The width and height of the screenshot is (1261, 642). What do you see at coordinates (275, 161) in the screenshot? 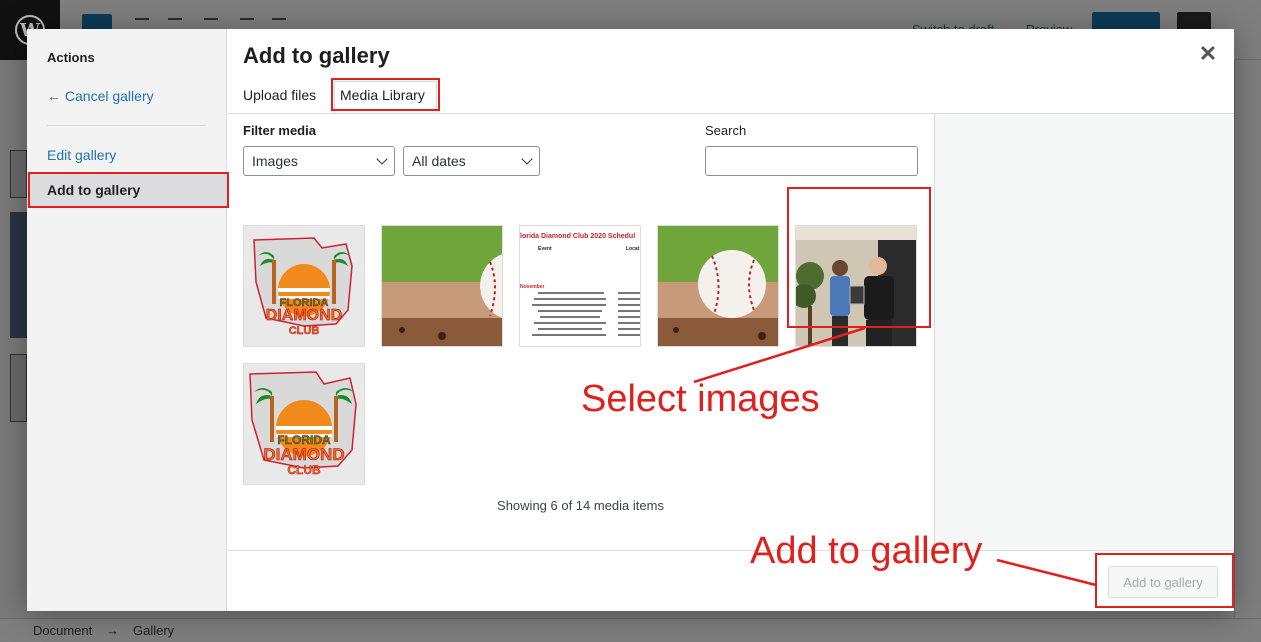
I see `media-type-value: Images` at bounding box center [275, 161].